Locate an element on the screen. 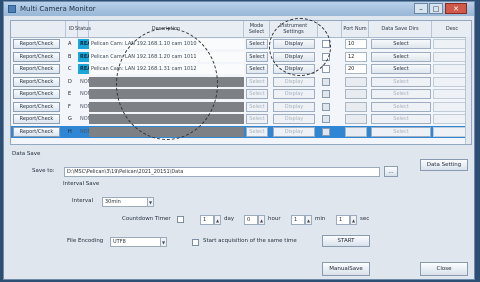 The width and height of the screenshot is (480, 282). status-badge: NONE is located at coordinates (84, 94).